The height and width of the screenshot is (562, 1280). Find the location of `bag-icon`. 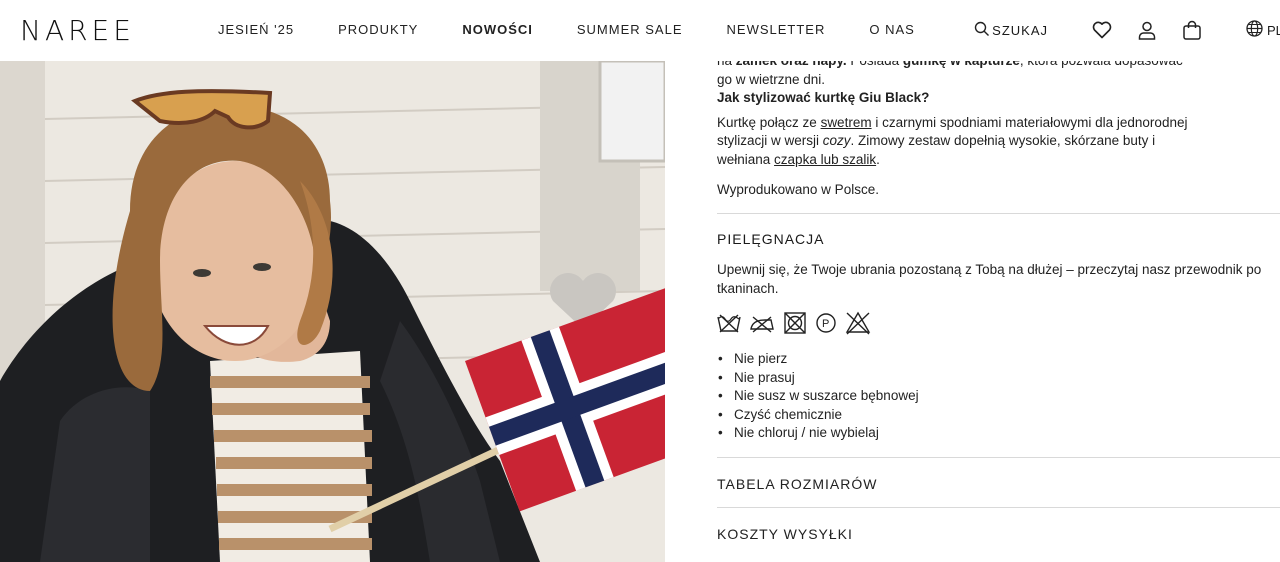

bag-icon is located at coordinates (1192, 30).